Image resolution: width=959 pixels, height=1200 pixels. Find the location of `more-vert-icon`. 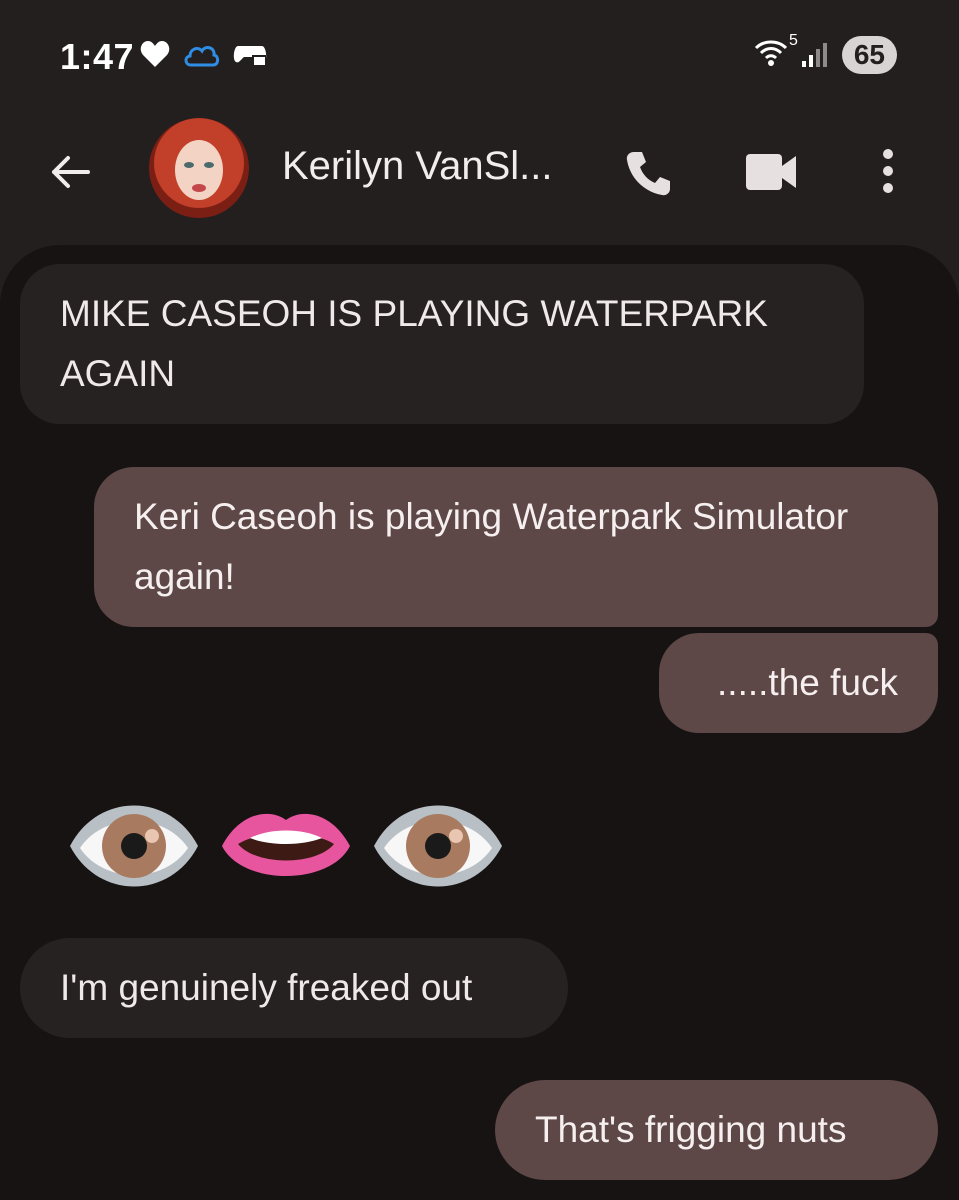

more-vert-icon is located at coordinates (888, 171).